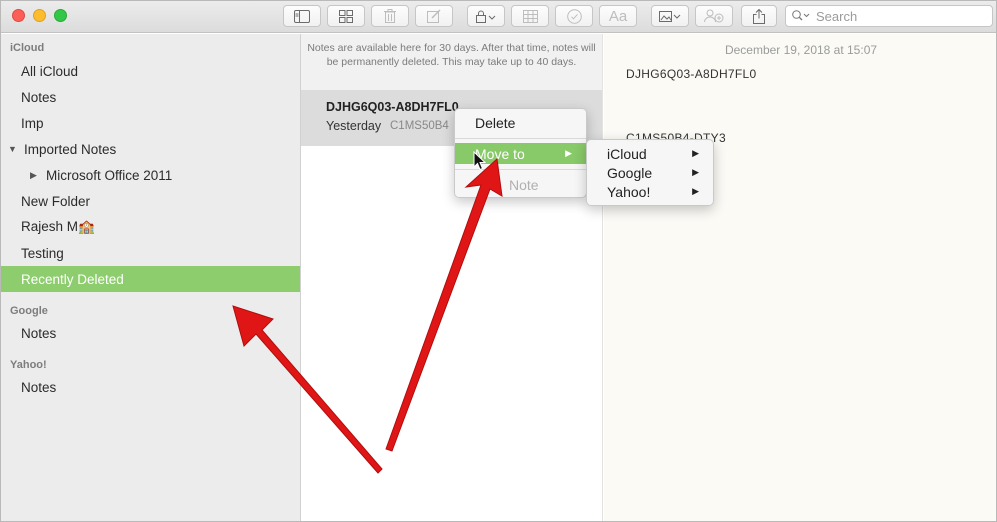 Image resolution: width=997 pixels, height=522 pixels. I want to click on sidebar-item-yahoo-notes: Notes, so click(150, 387).